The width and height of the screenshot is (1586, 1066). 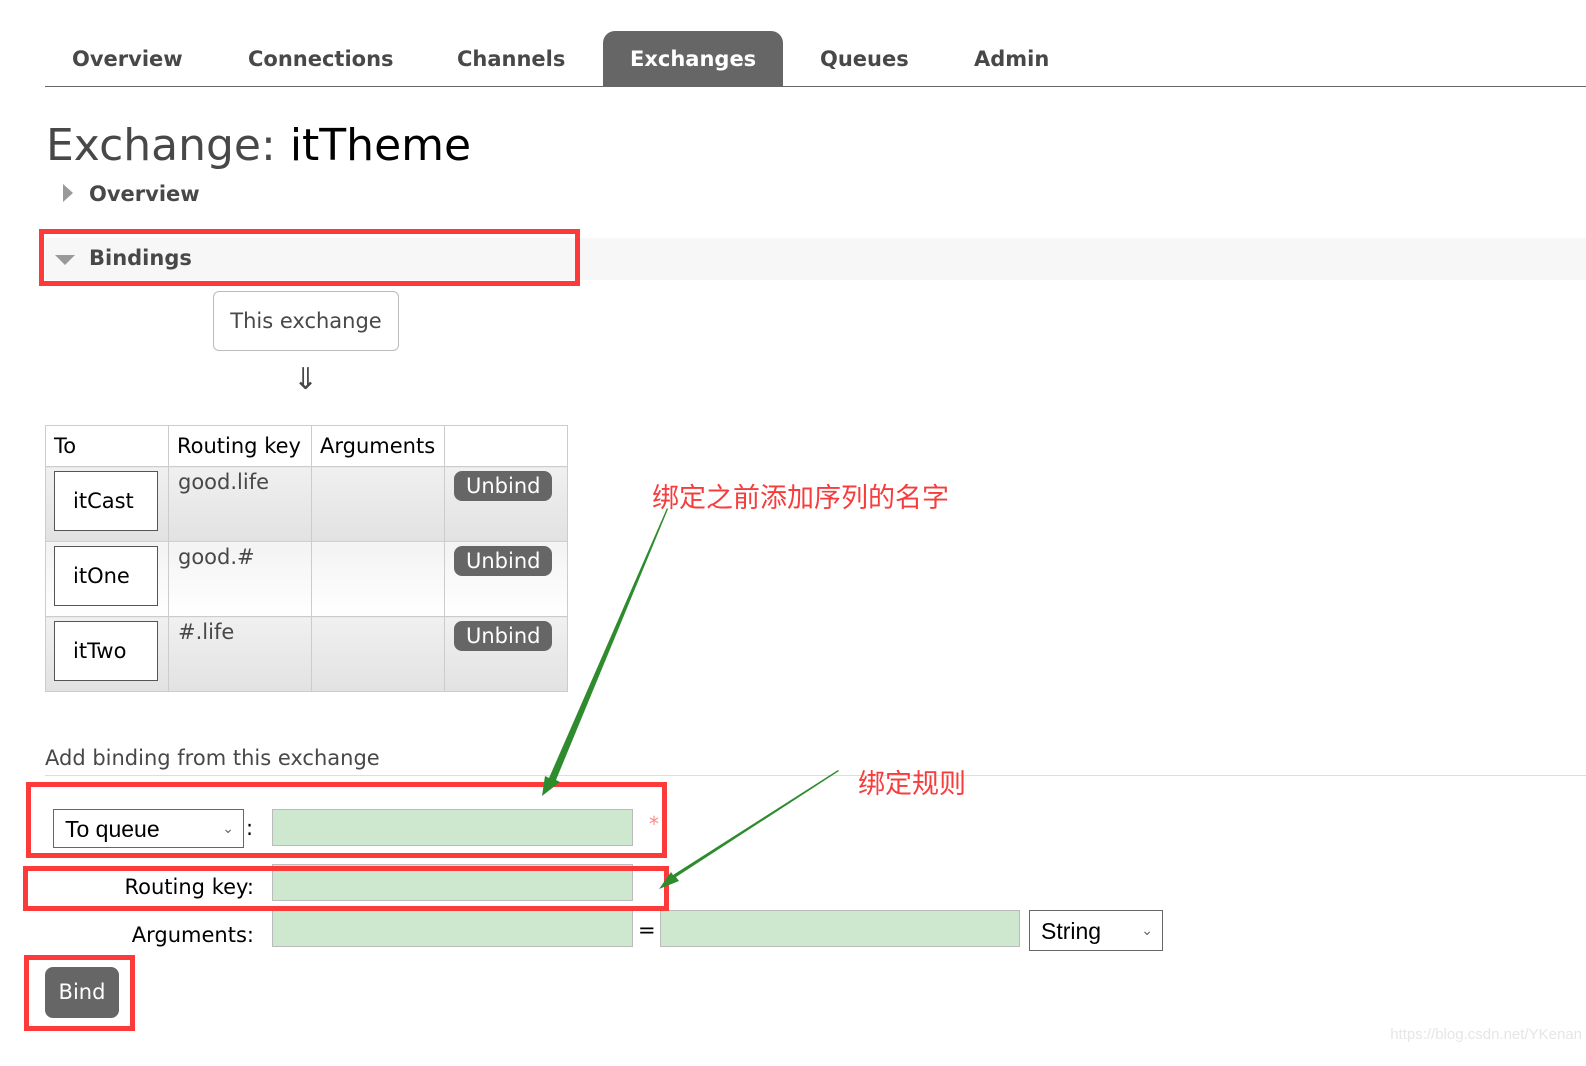 I want to click on annotation-note-routing-rule: 绑定规则, so click(x=912, y=784).